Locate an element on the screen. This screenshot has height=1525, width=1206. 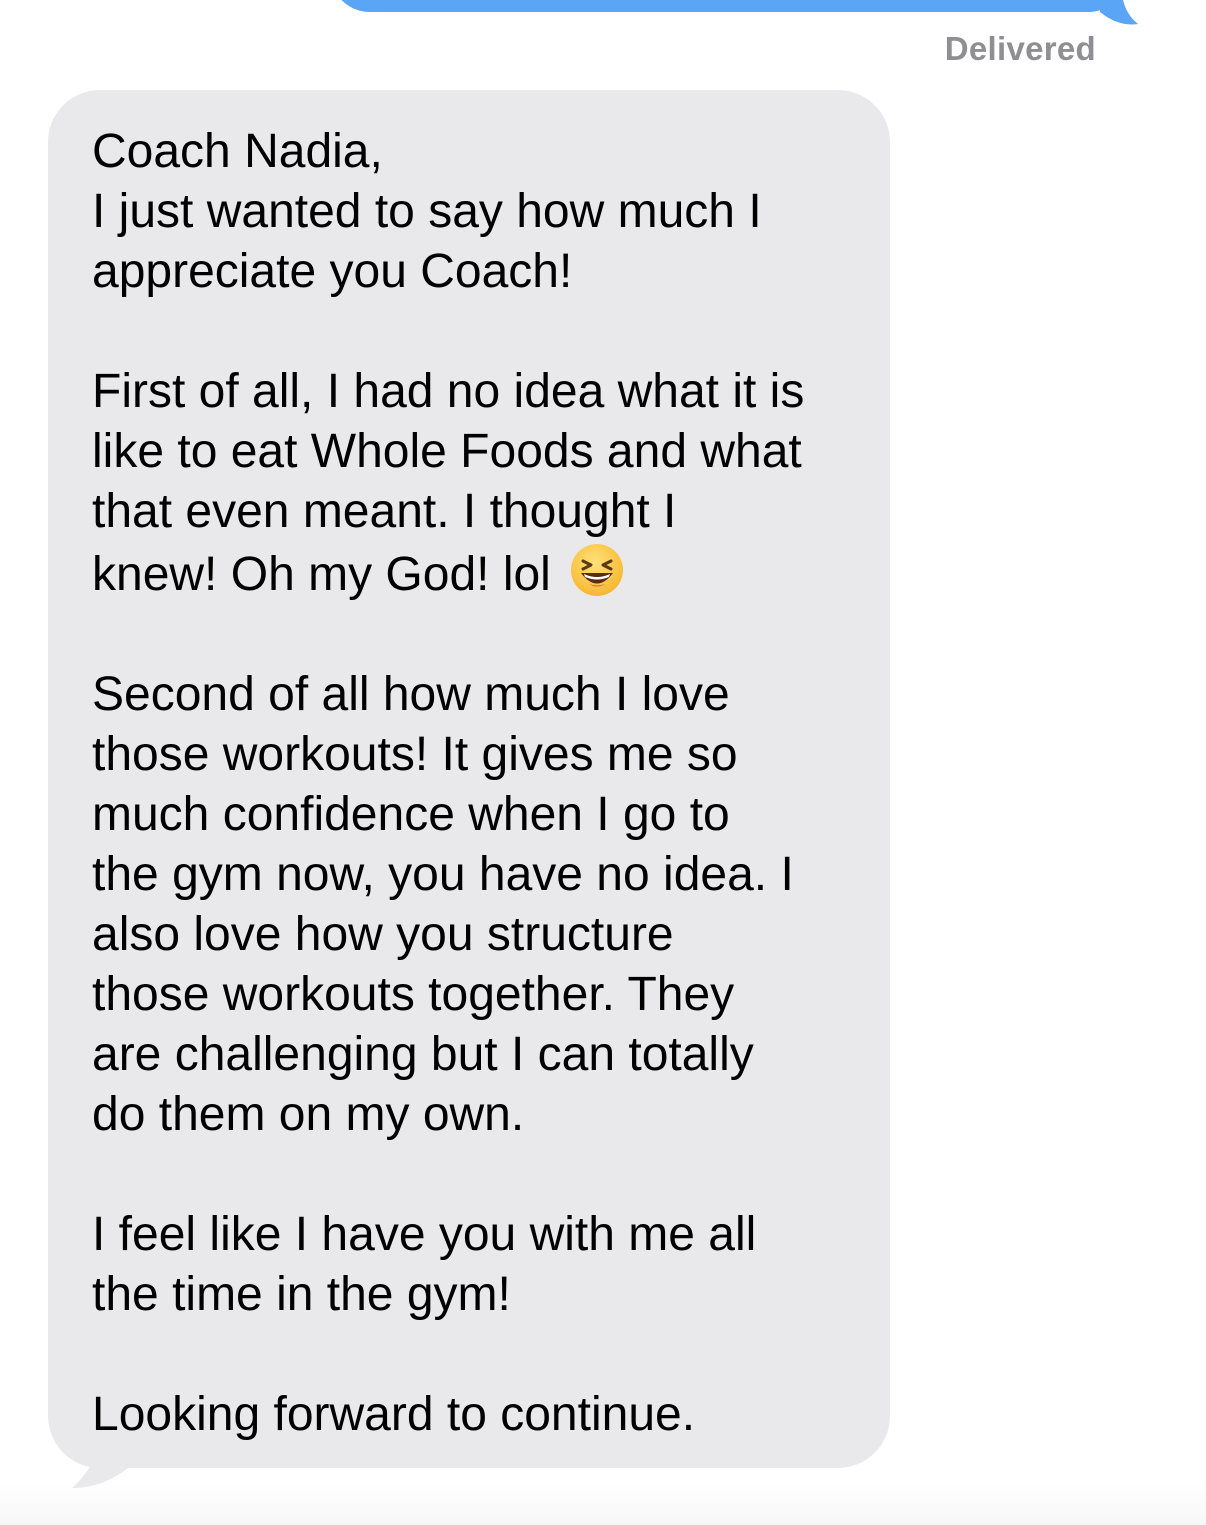
sent-bubble-tail is located at coordinates (1119, 12).